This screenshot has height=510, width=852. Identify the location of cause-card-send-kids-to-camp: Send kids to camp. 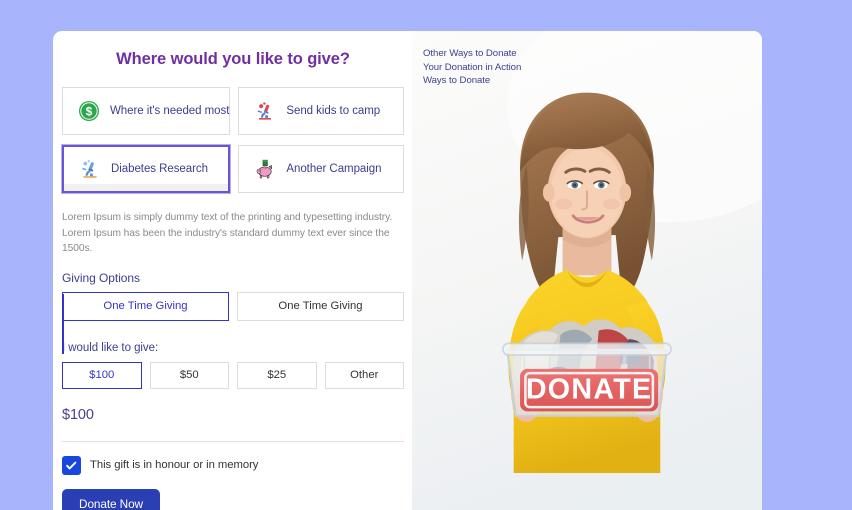
(321, 111).